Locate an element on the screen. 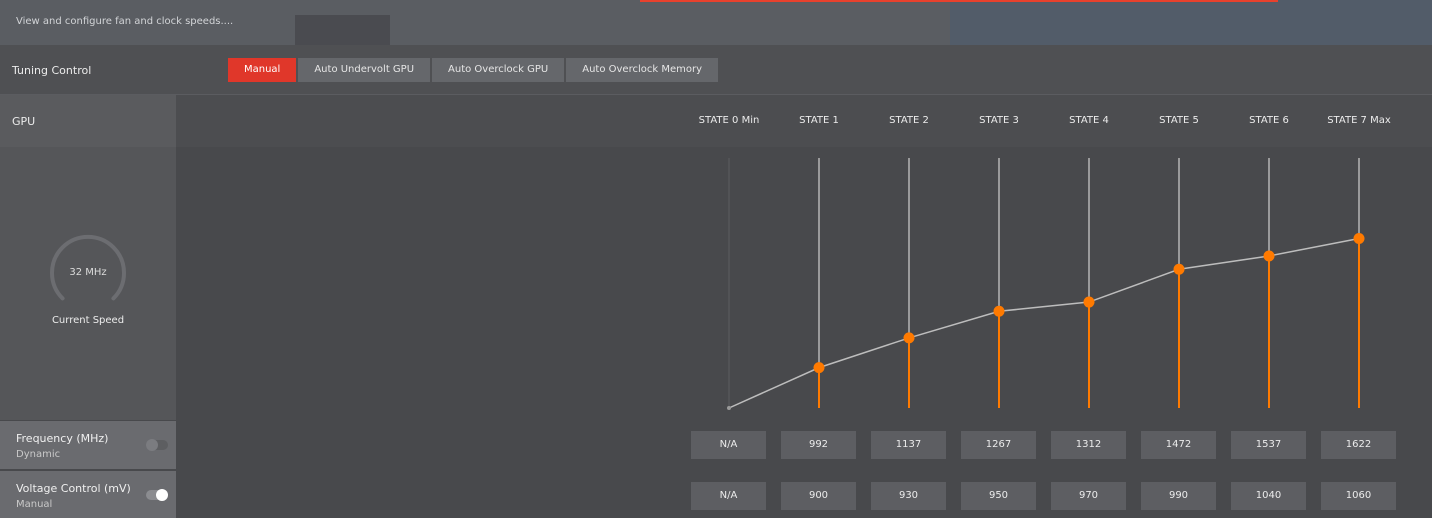  curve-line is located at coordinates (1044, 323).